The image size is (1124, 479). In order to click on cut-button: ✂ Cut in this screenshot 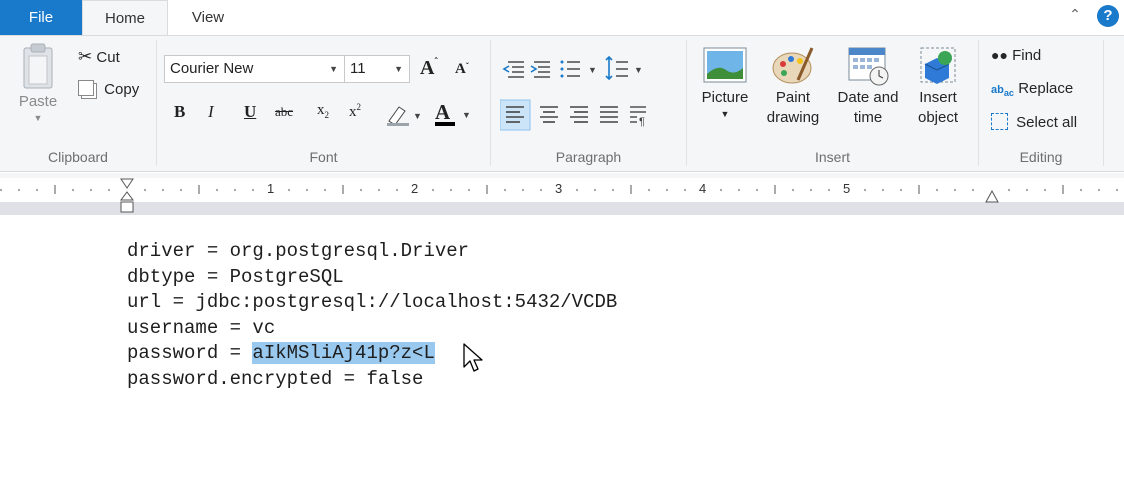, I will do `click(99, 57)`.